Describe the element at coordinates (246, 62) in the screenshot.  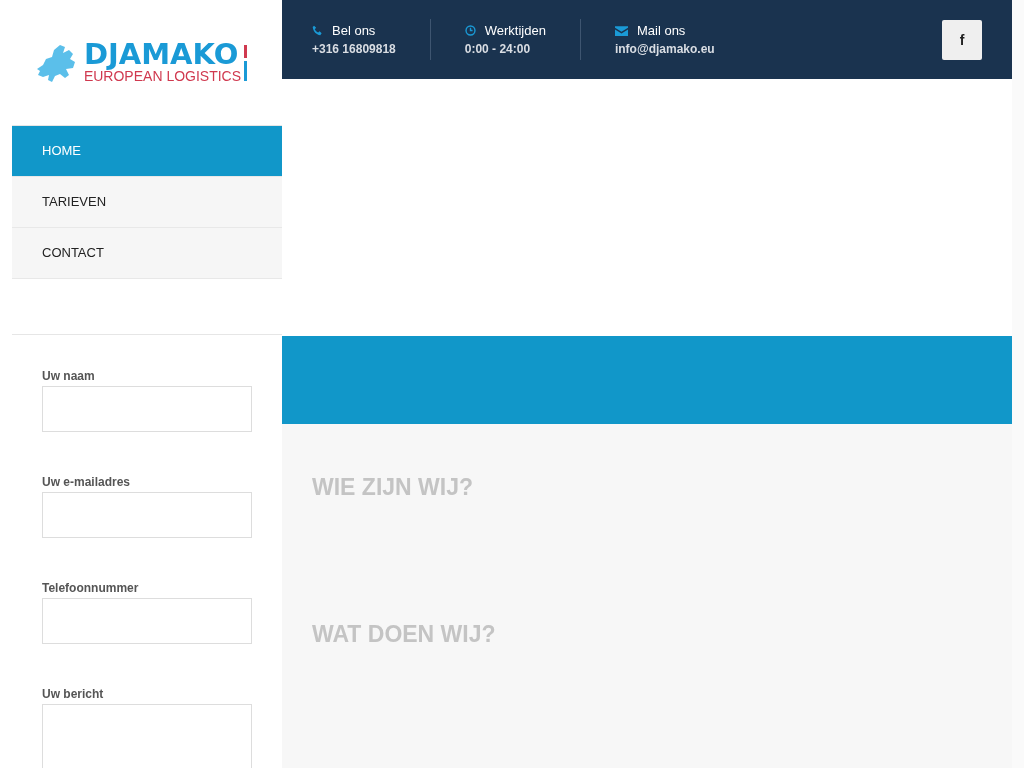
I see `logo-accent-bar` at that location.